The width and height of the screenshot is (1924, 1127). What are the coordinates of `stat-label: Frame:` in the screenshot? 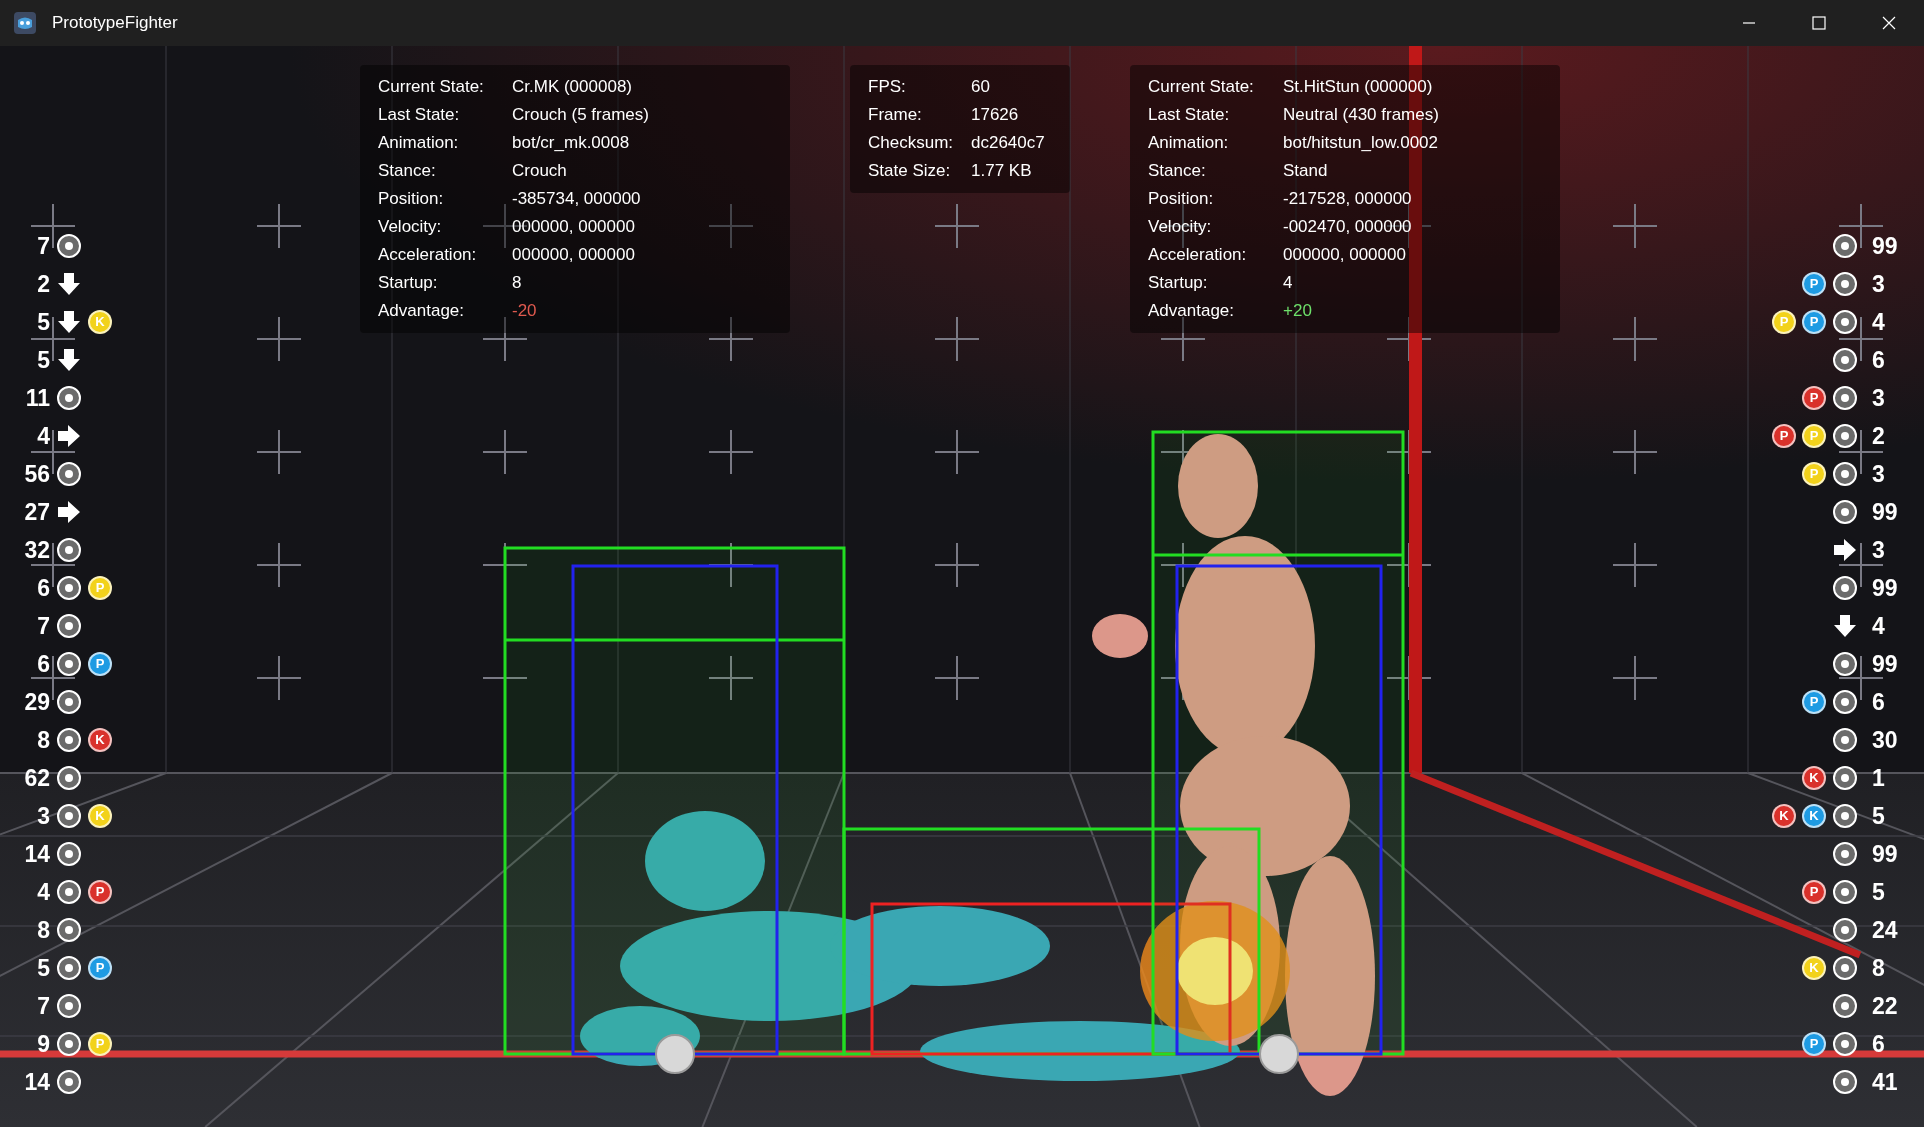 It's located at (895, 115).